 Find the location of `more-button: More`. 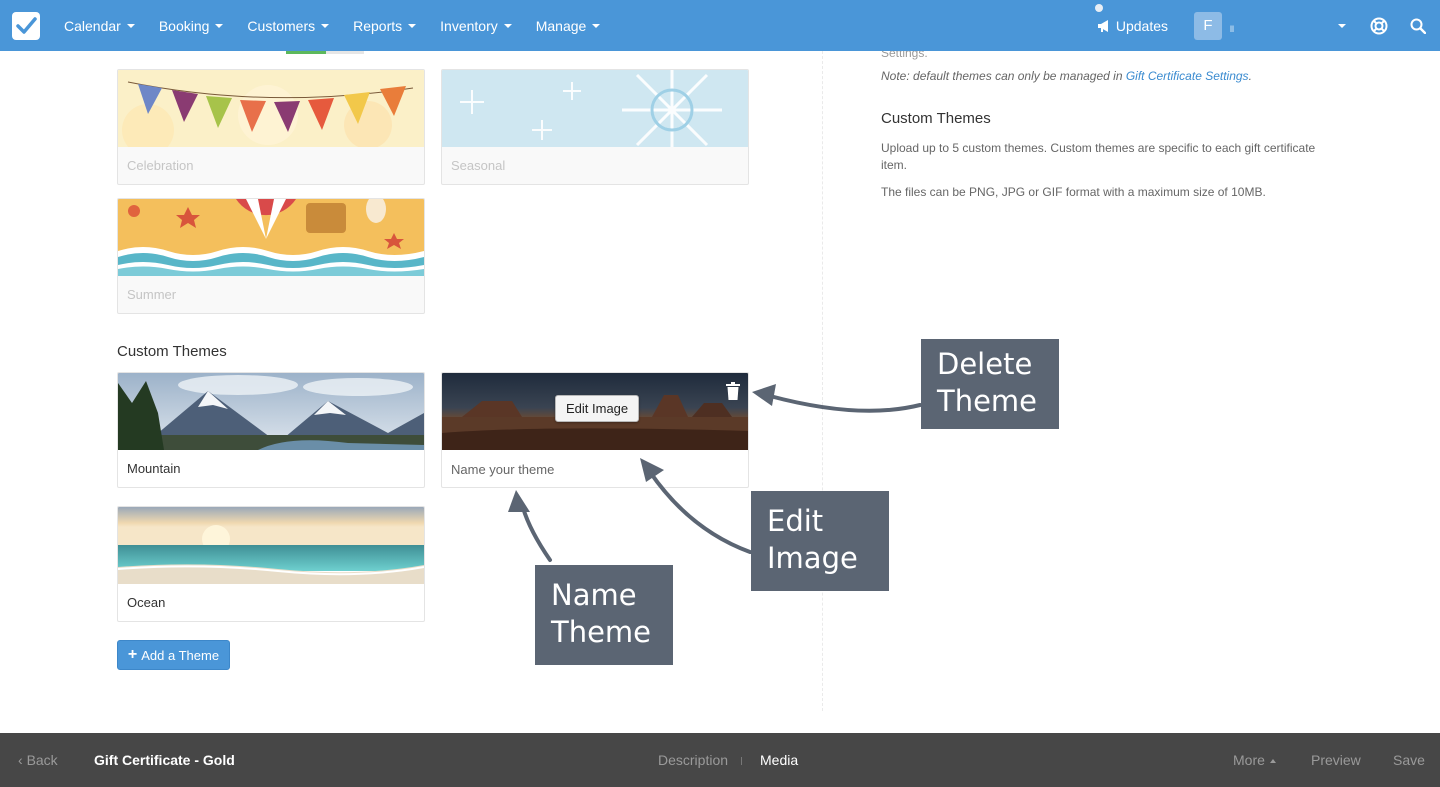

more-button: More is located at coordinates (1254, 760).